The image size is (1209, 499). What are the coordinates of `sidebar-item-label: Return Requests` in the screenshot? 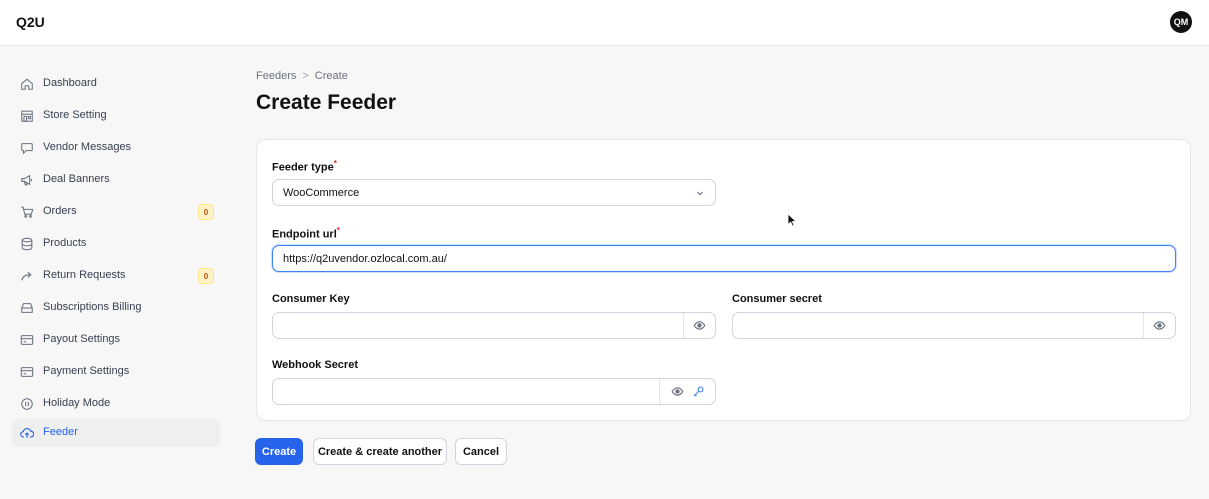 It's located at (84, 275).